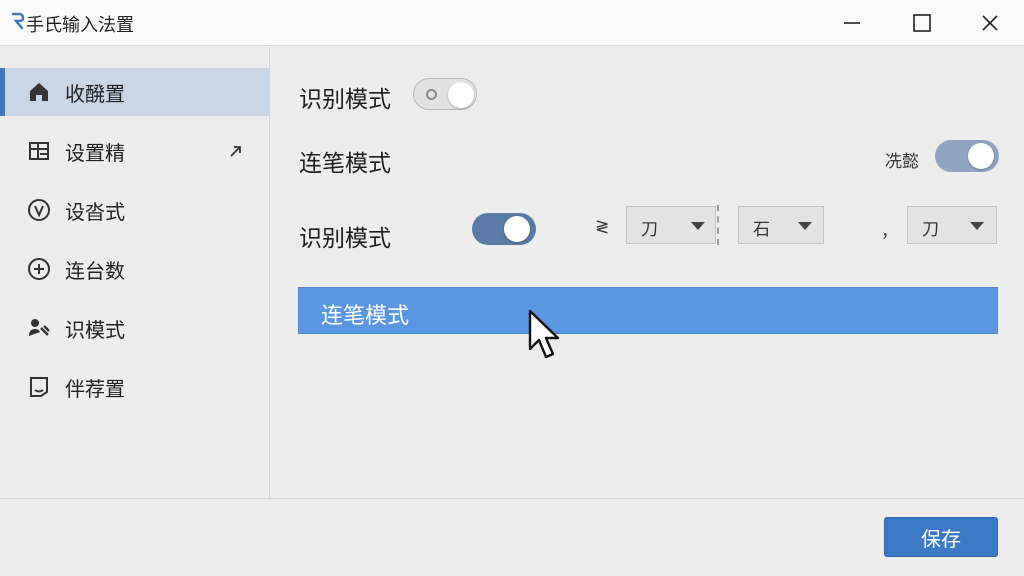 The image size is (1024, 576). I want to click on dropdown-3: 刀, so click(952, 225).